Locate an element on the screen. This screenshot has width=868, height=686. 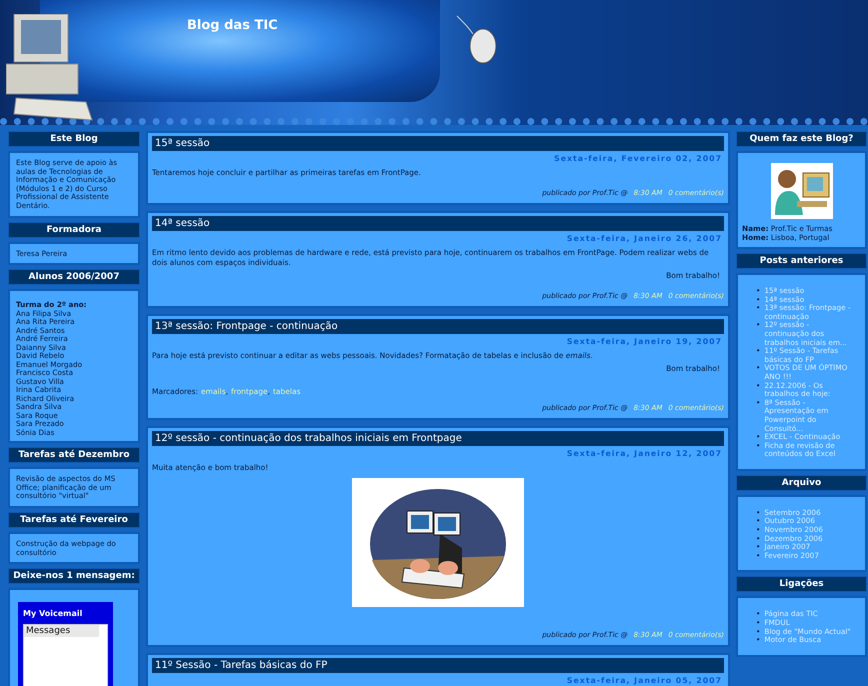
sidebar-heading: Tarefas até Dezembro is located at coordinates (74, 455).